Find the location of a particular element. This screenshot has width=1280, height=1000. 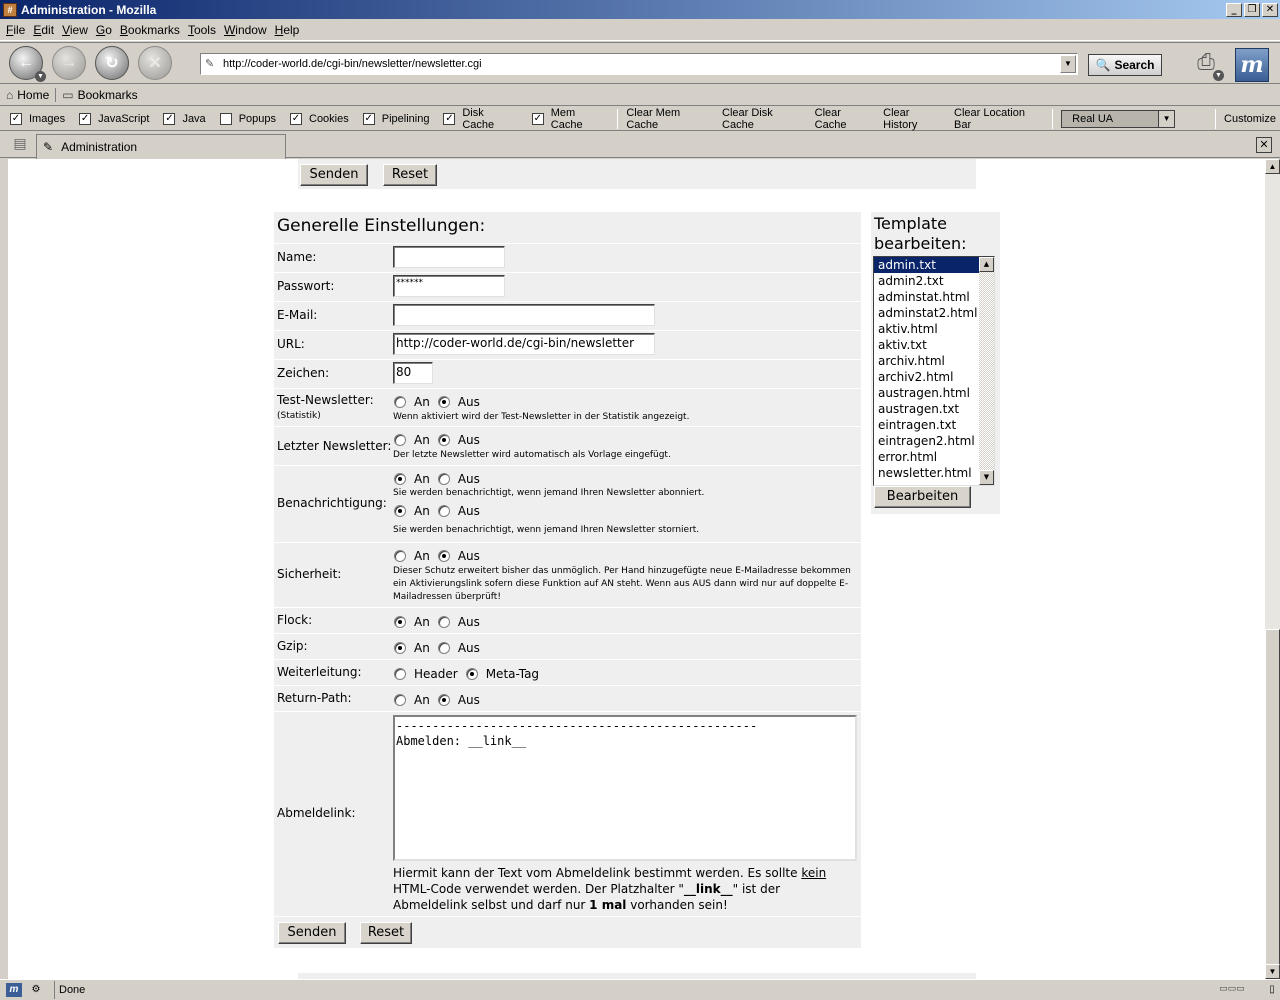

menu-bookmarks: Bookmarks is located at coordinates (150, 30).